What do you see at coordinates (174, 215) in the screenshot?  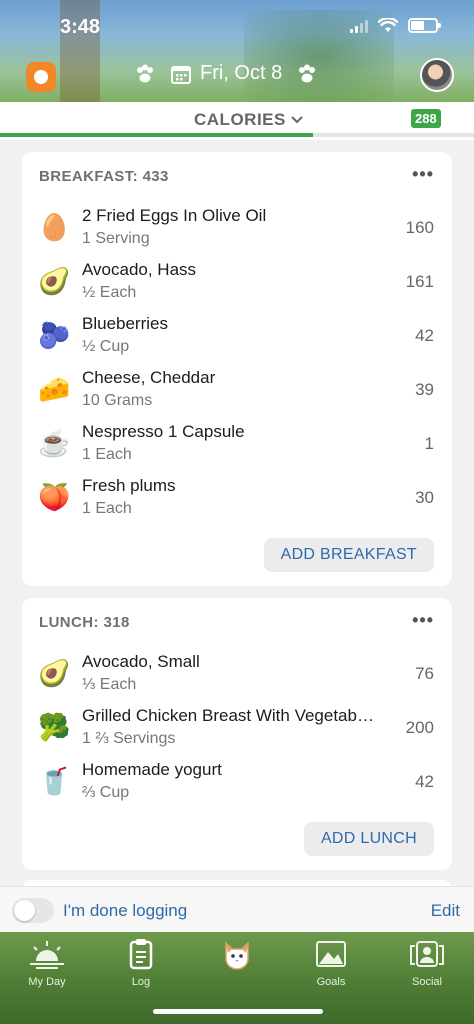 I see `food-name: 2 Fried Eggs In Olive Oil` at bounding box center [174, 215].